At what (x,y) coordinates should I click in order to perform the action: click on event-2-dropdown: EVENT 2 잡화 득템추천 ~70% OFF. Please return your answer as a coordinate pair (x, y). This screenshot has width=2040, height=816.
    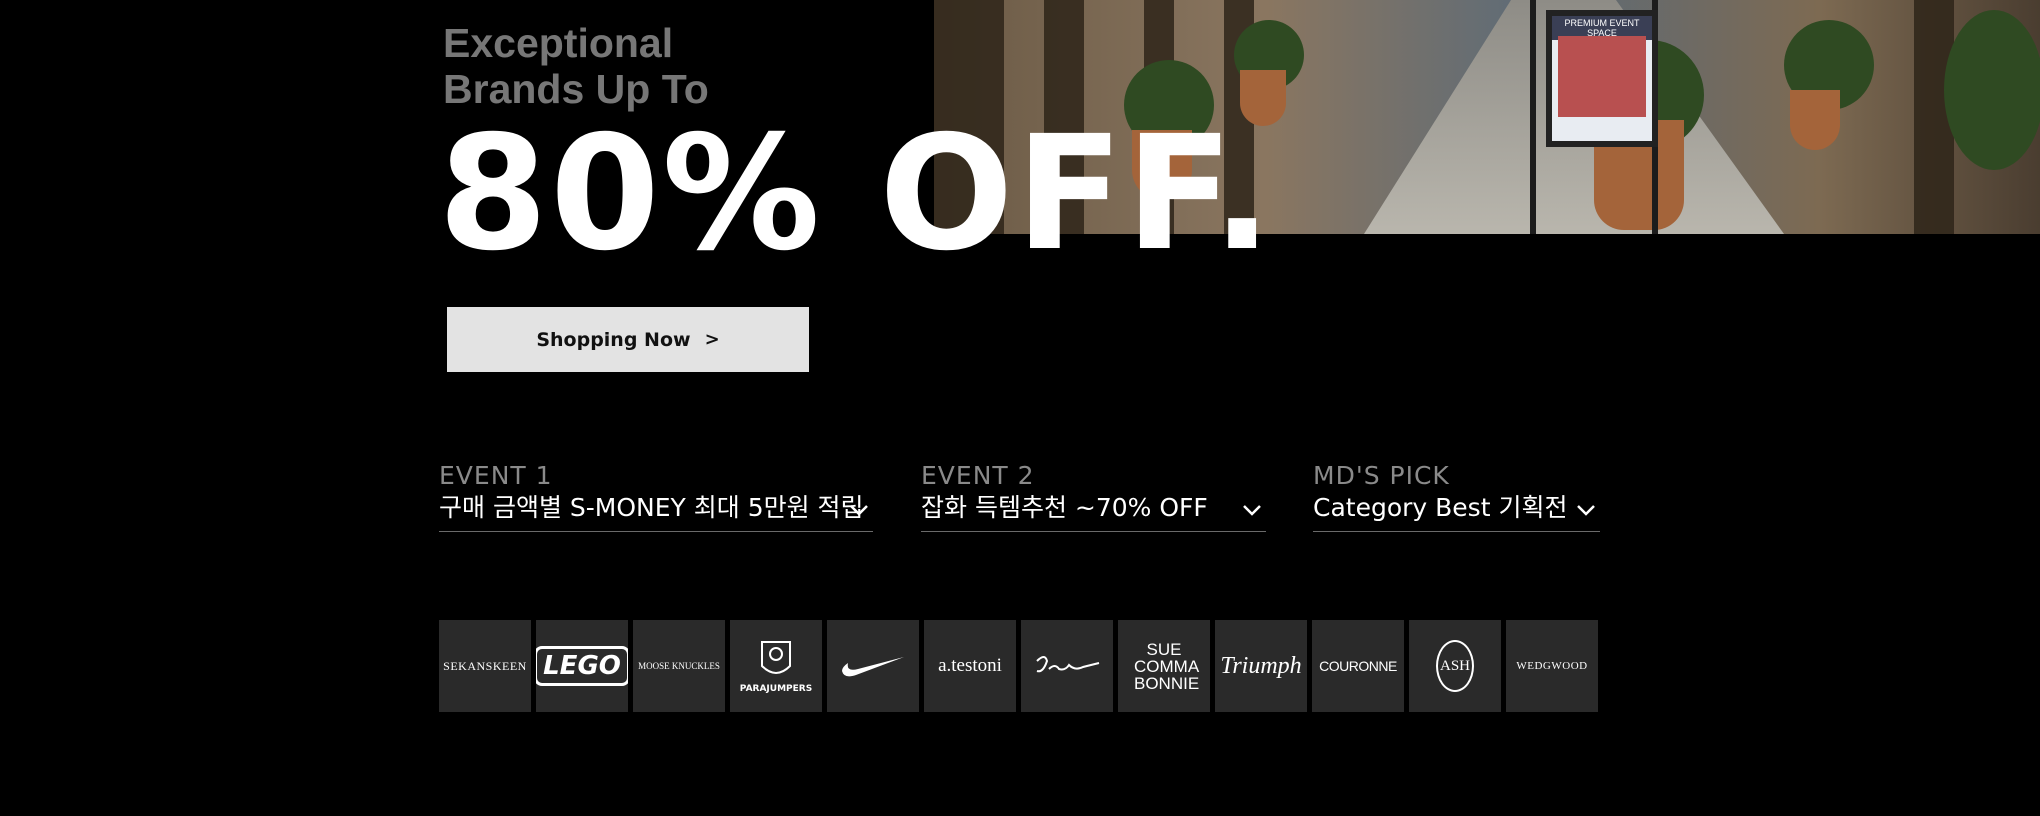
    Looking at the image, I should click on (1093, 497).